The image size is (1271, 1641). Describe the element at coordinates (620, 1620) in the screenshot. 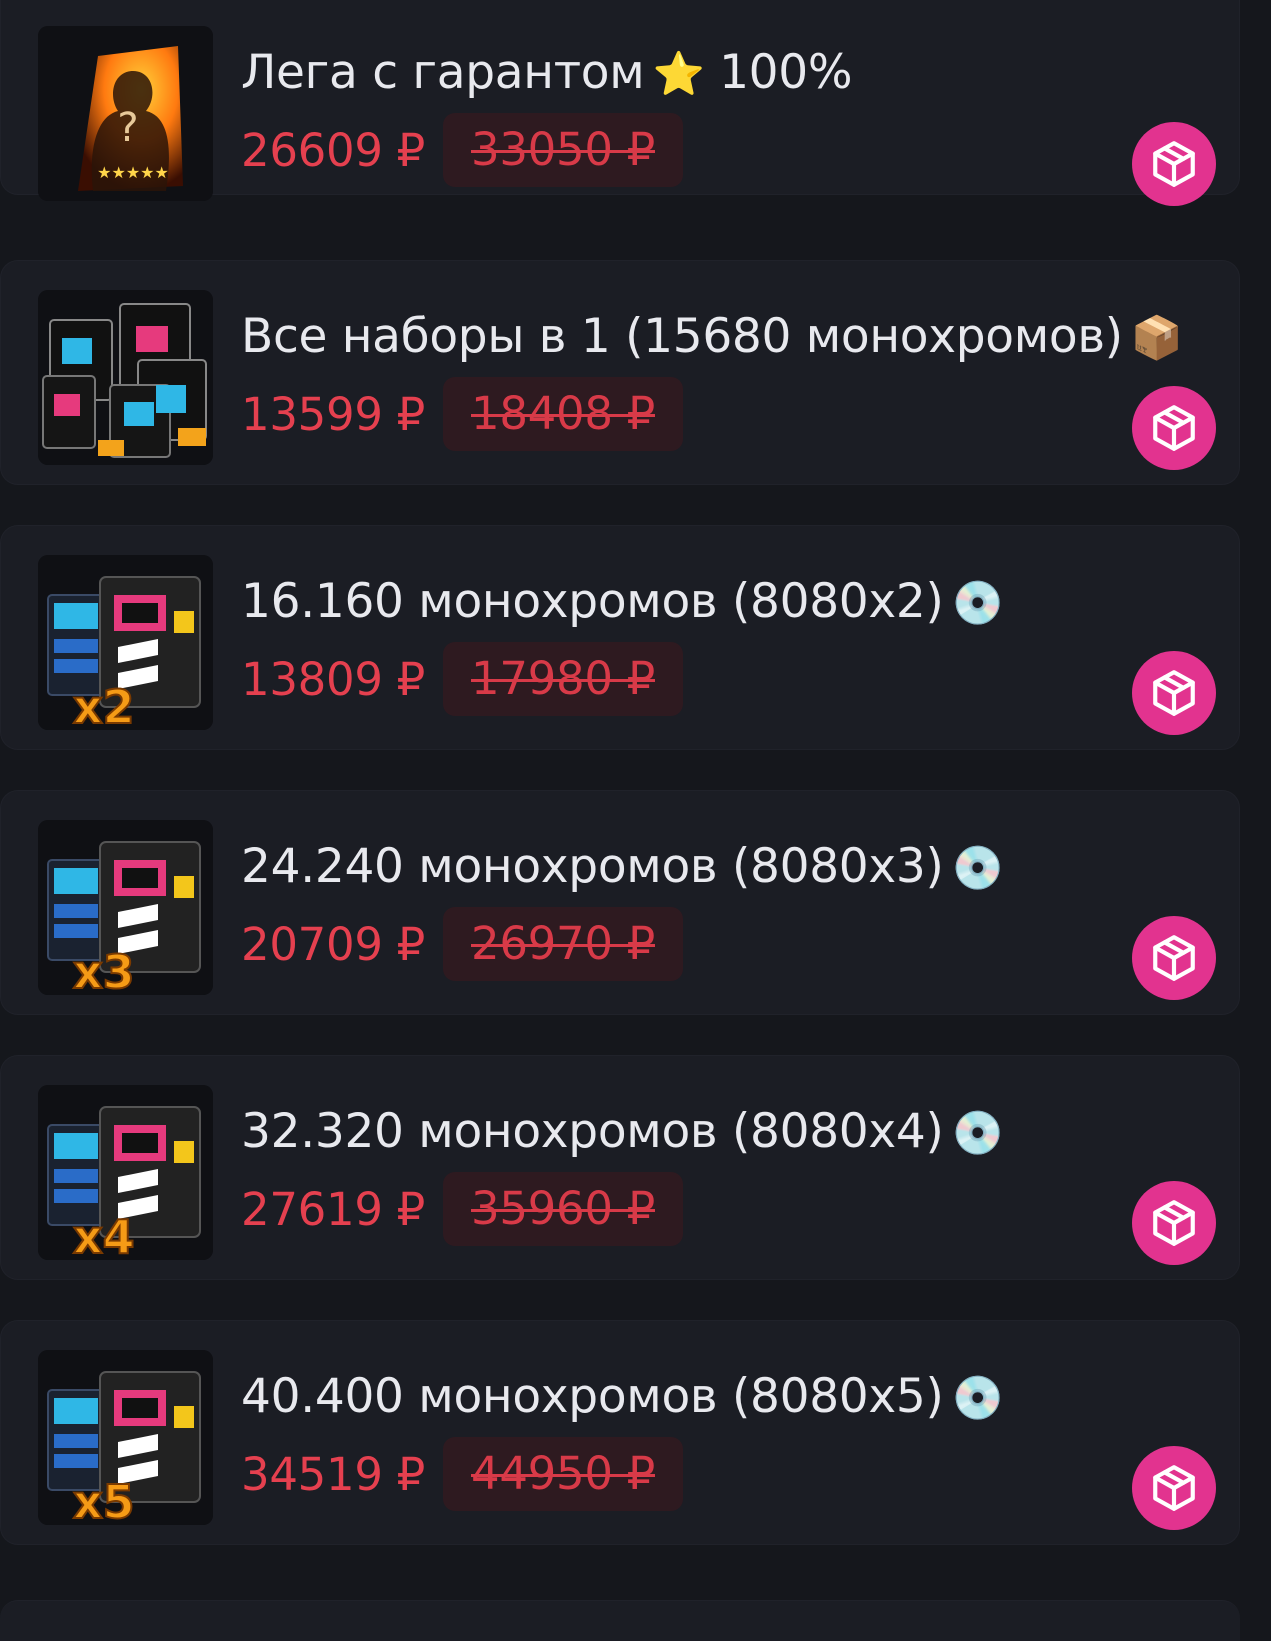

I see `next-product-card-partial` at that location.